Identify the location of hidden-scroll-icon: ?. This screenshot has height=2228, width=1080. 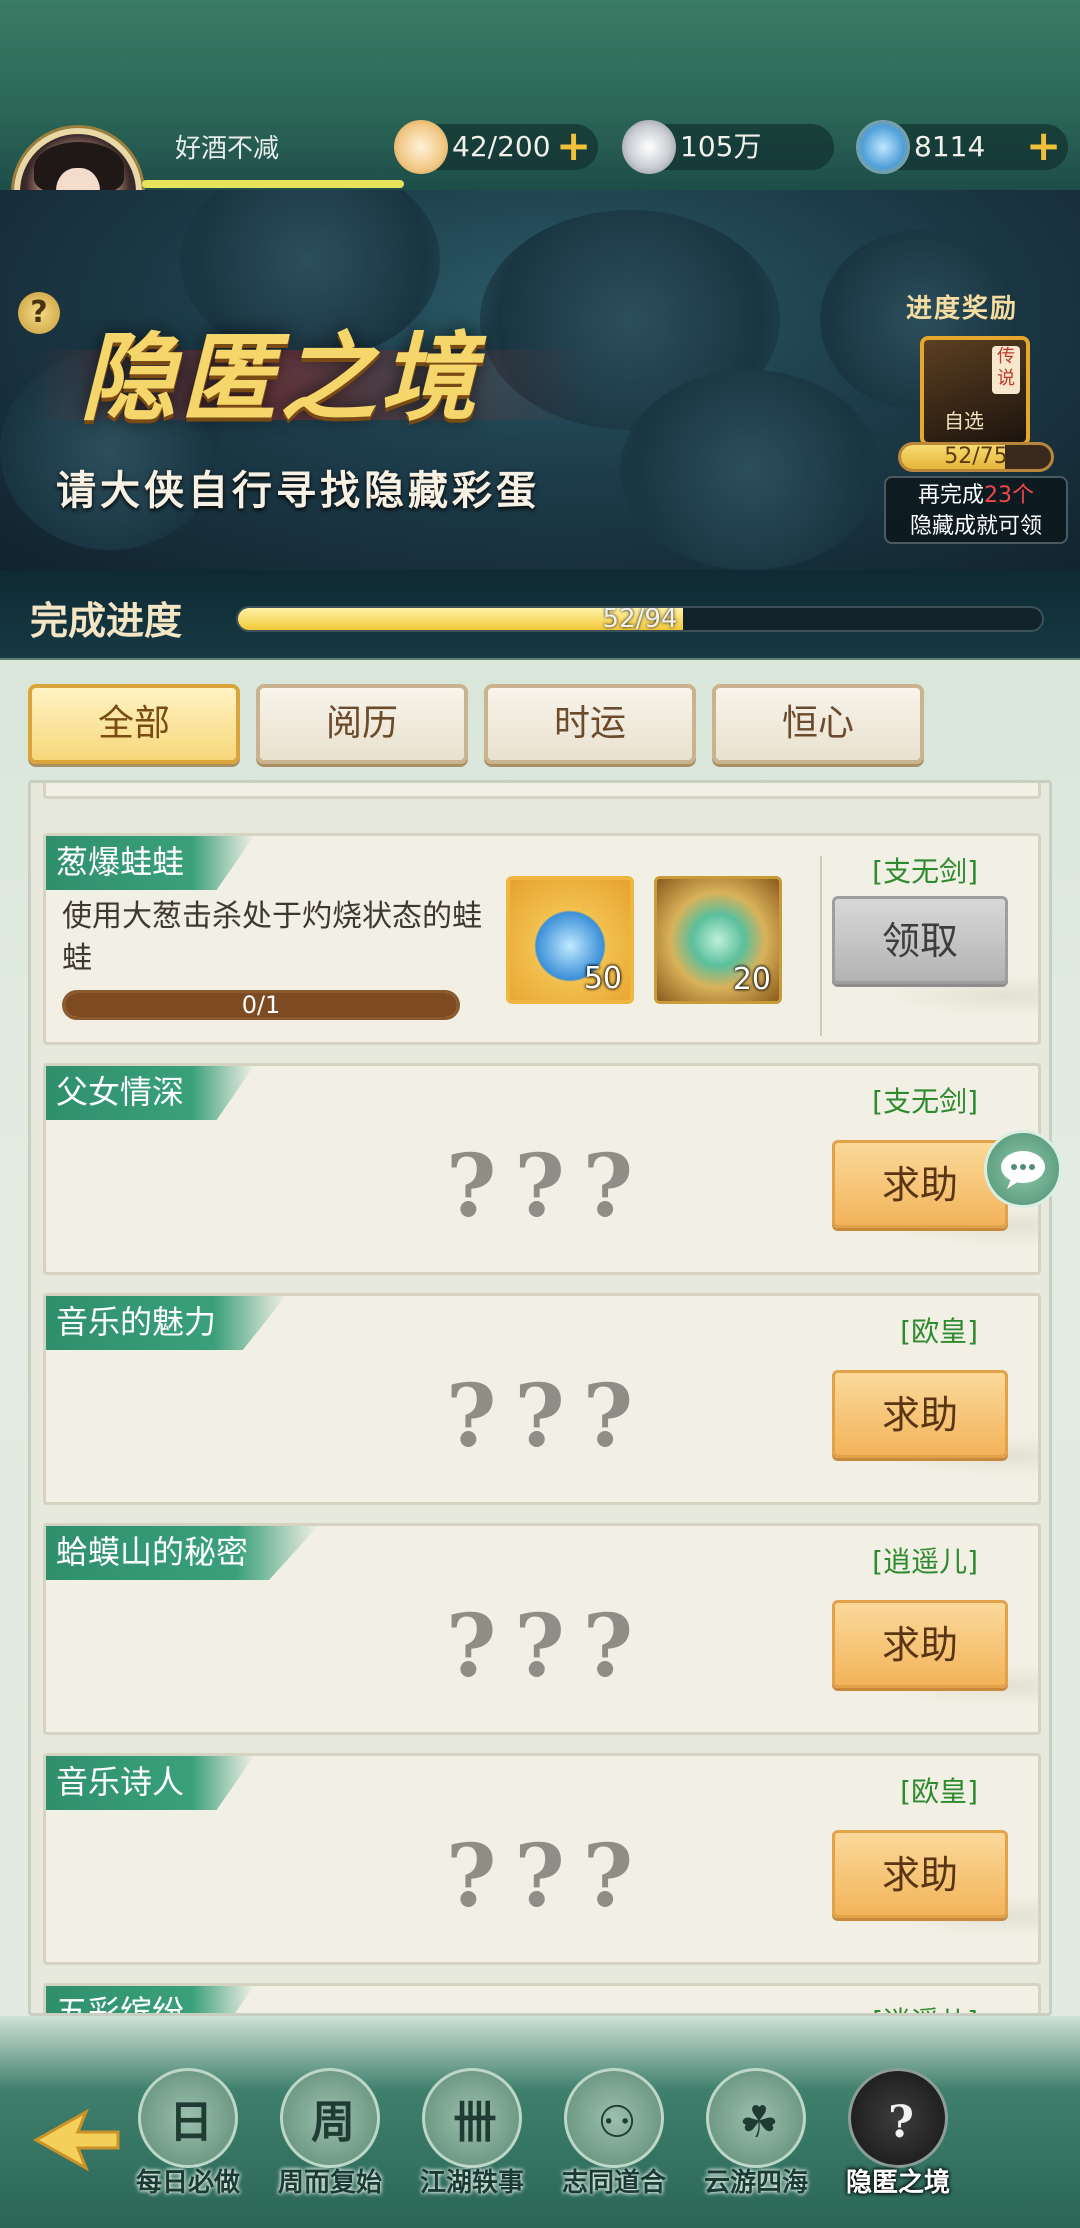
(898, 2118).